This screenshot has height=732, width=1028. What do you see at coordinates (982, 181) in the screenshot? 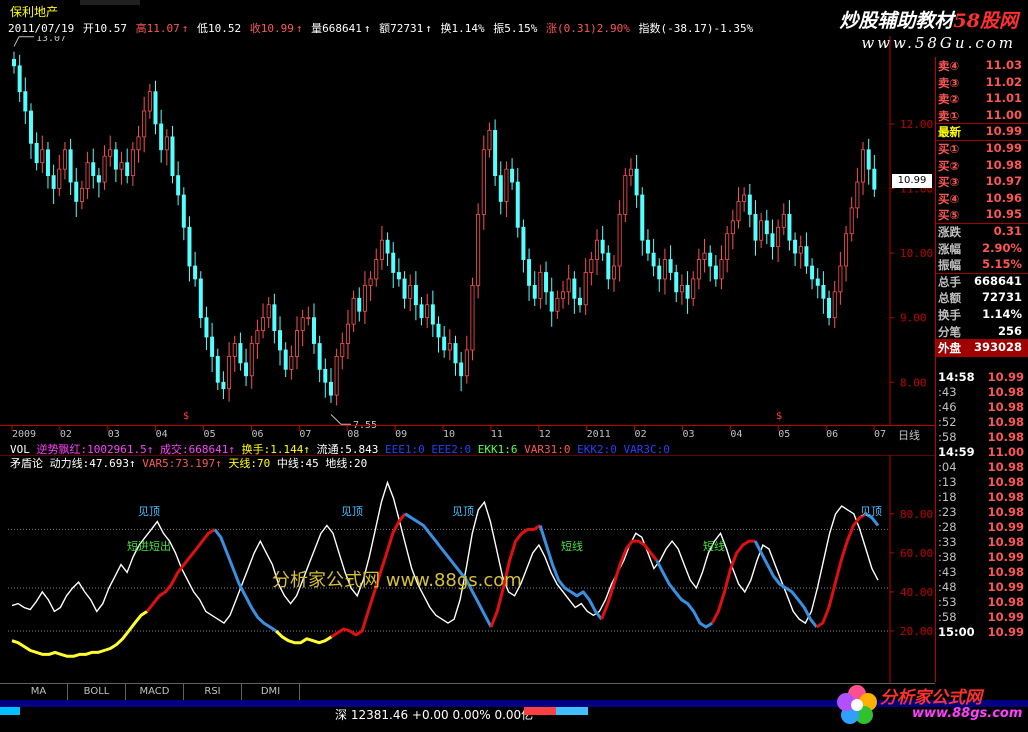
I see `quote-row: 买③ 10.97` at bounding box center [982, 181].